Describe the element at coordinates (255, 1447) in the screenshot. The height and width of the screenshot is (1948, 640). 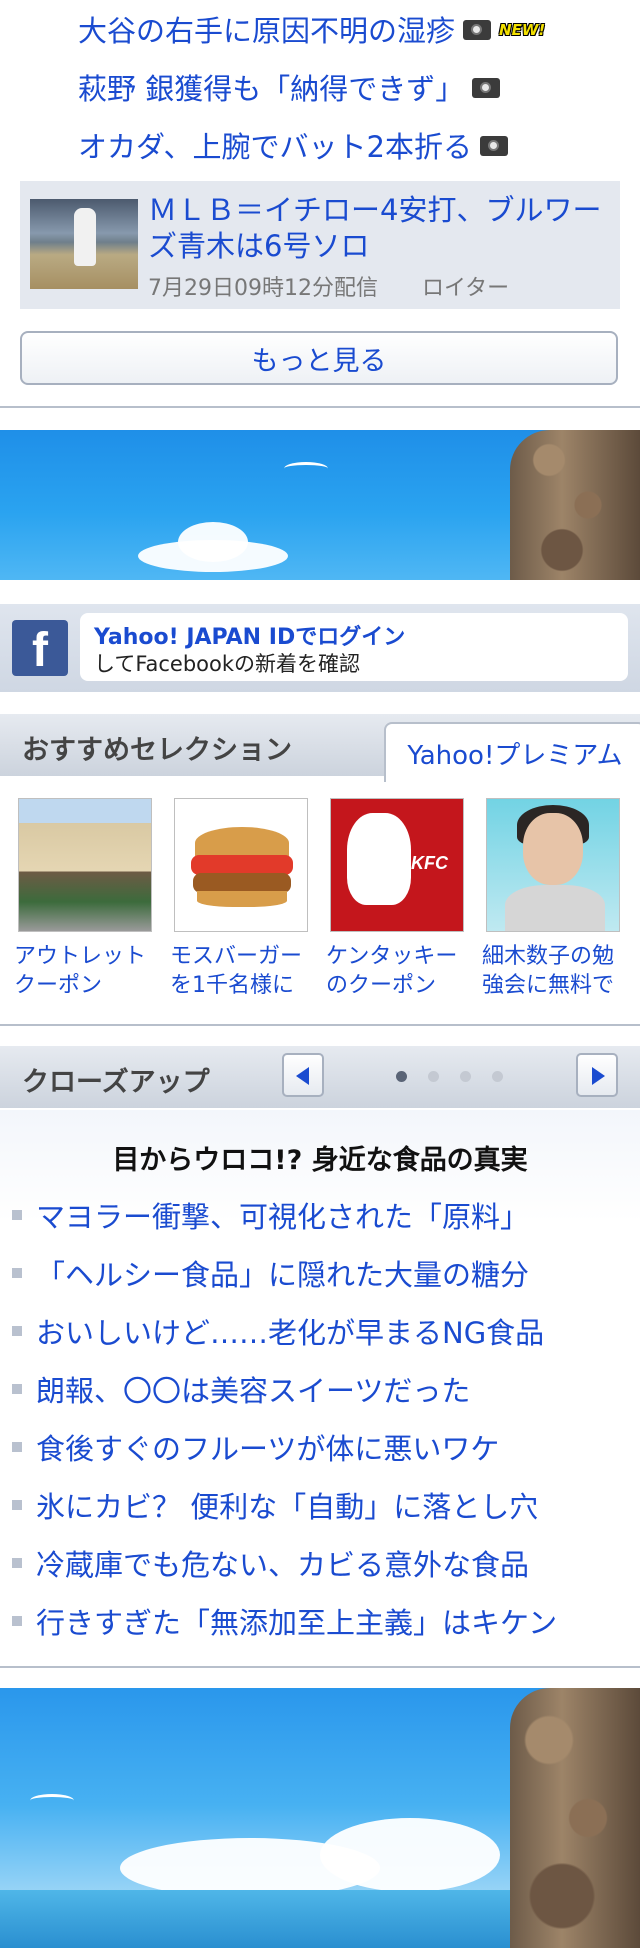
I see `closeup-item: 食後すぐのフルーツが体に悪いワケ` at that location.